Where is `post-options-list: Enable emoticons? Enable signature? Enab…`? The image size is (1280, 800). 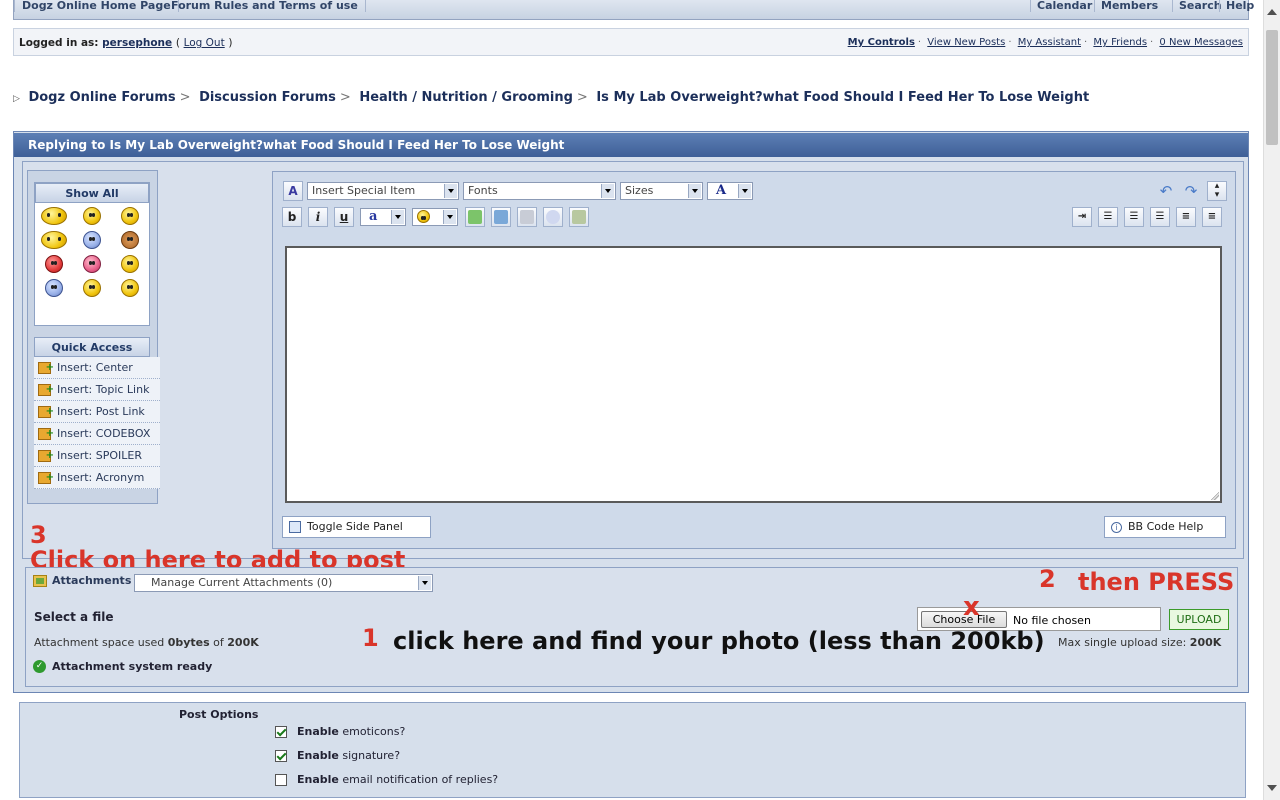 post-options-list: Enable emoticons? Enable signature? Enab… is located at coordinates (386, 755).